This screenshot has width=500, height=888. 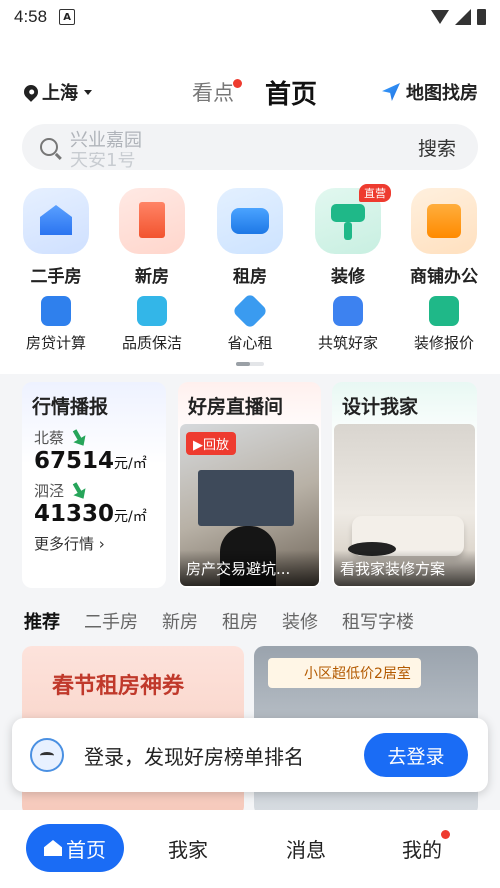 I want to click on navigation-arrow-icon, so click(x=391, y=92).